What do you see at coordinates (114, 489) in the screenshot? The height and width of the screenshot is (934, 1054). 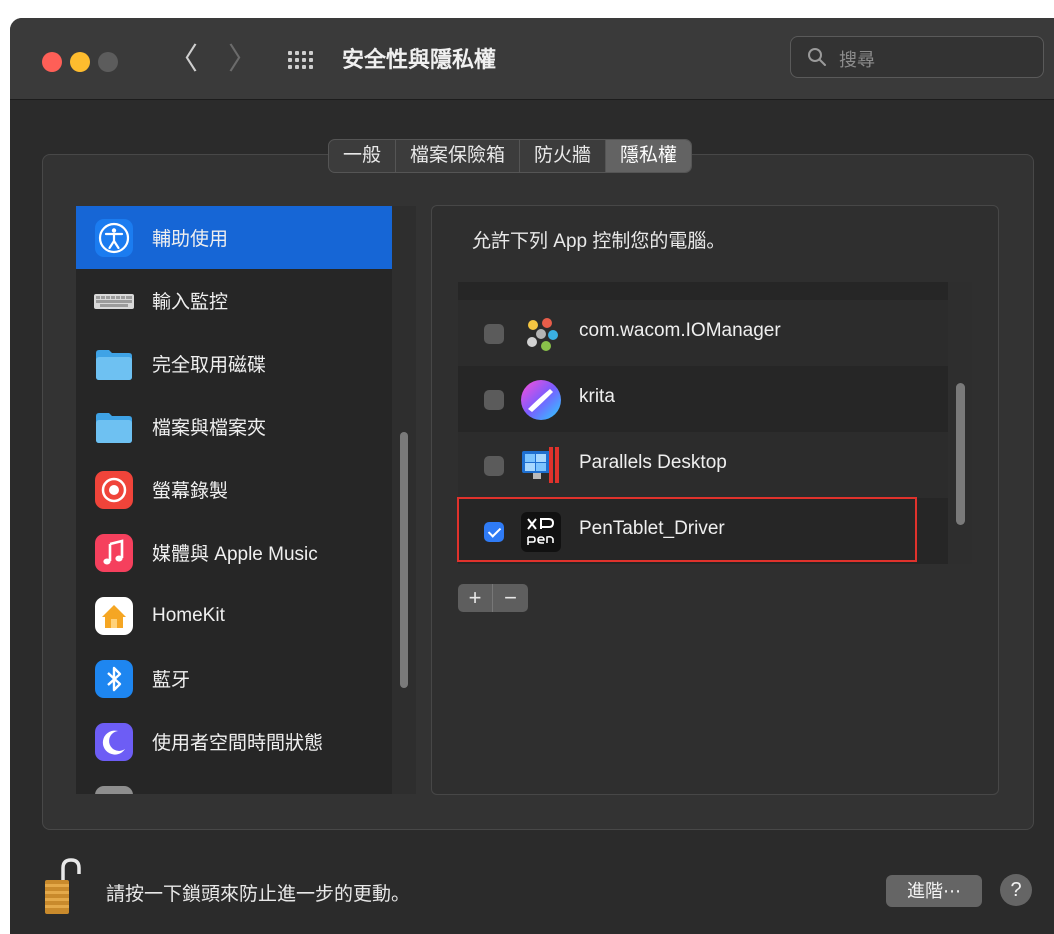 I see `screen-record-icon` at bounding box center [114, 489].